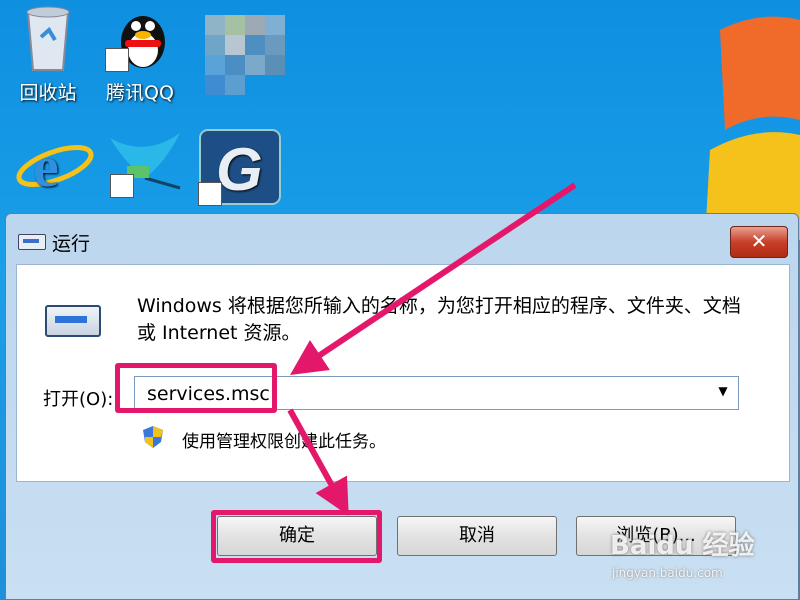 The image size is (800, 600). What do you see at coordinates (196, 388) in the screenshot?
I see `input-highlight-box` at bounding box center [196, 388].